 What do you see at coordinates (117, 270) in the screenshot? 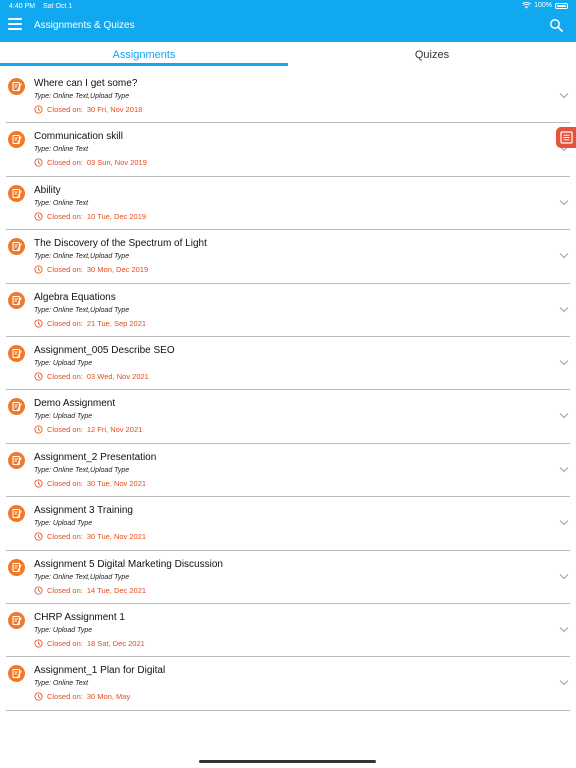
I see `closed-date-value: 30 Mon, Dec 2019` at bounding box center [117, 270].